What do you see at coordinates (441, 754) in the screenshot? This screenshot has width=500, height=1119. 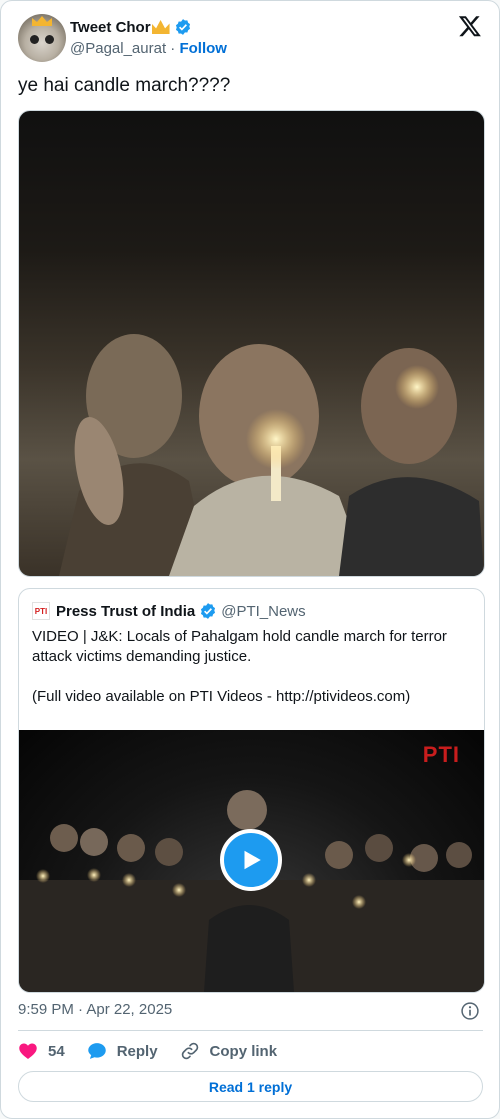 I see `pti-watermark: PTI` at bounding box center [441, 754].